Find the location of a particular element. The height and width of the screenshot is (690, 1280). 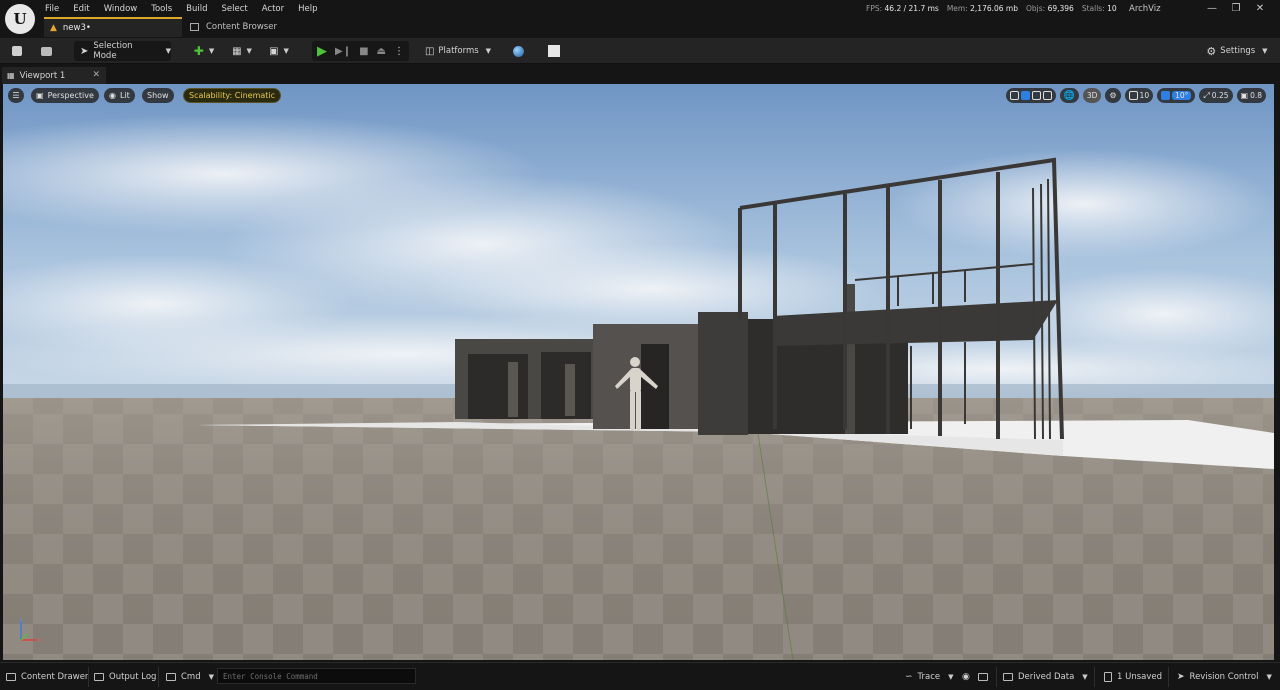

revision-control-dropdown: ➤ Revision Control ▼ is located at coordinates (1224, 677).